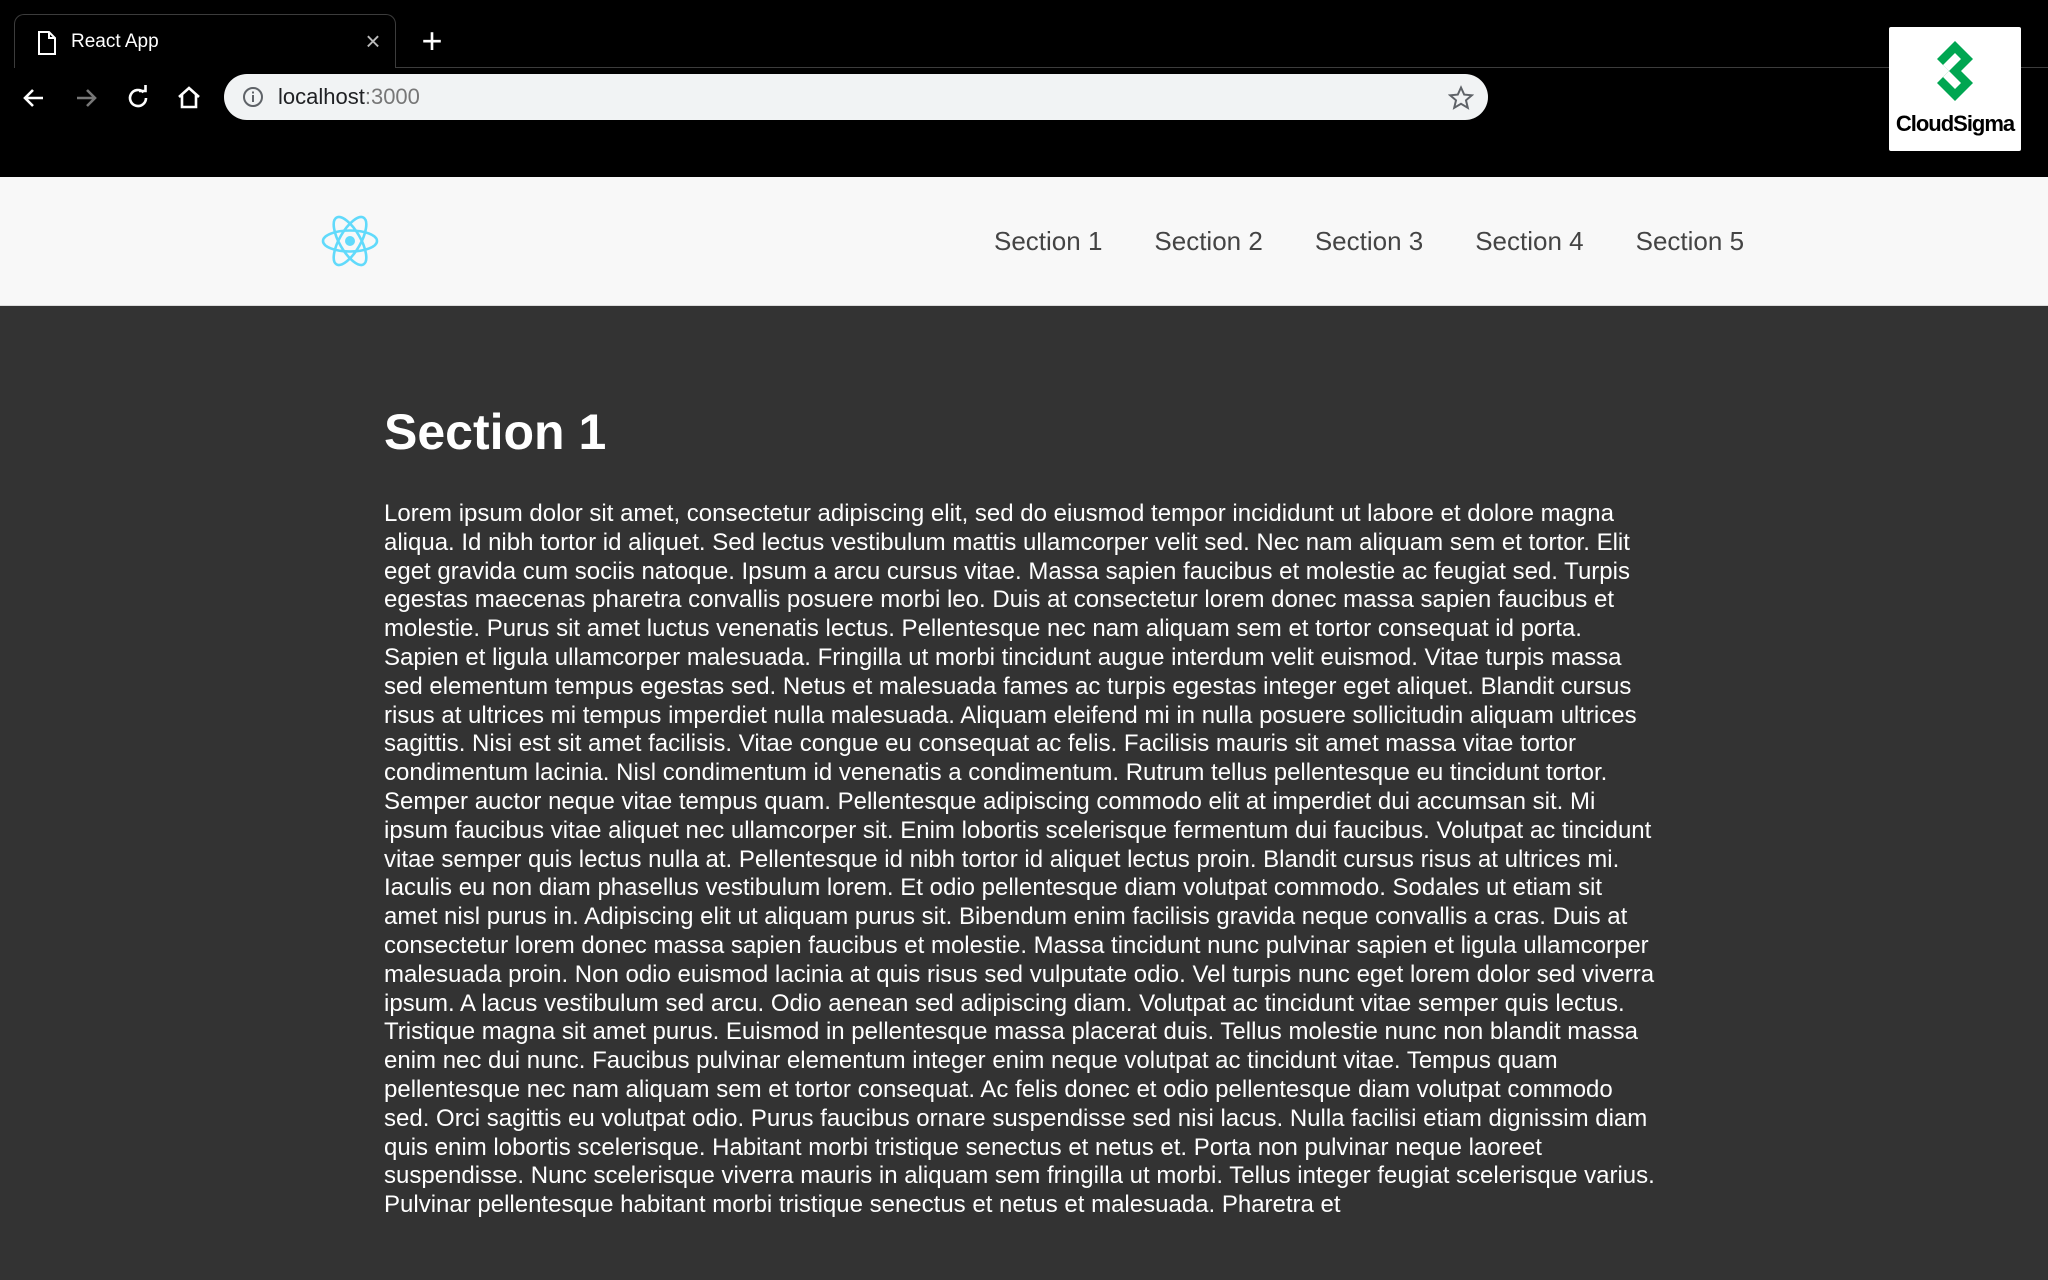 Image resolution: width=2048 pixels, height=1280 pixels. I want to click on address-bar: localhost:3000, so click(856, 97).